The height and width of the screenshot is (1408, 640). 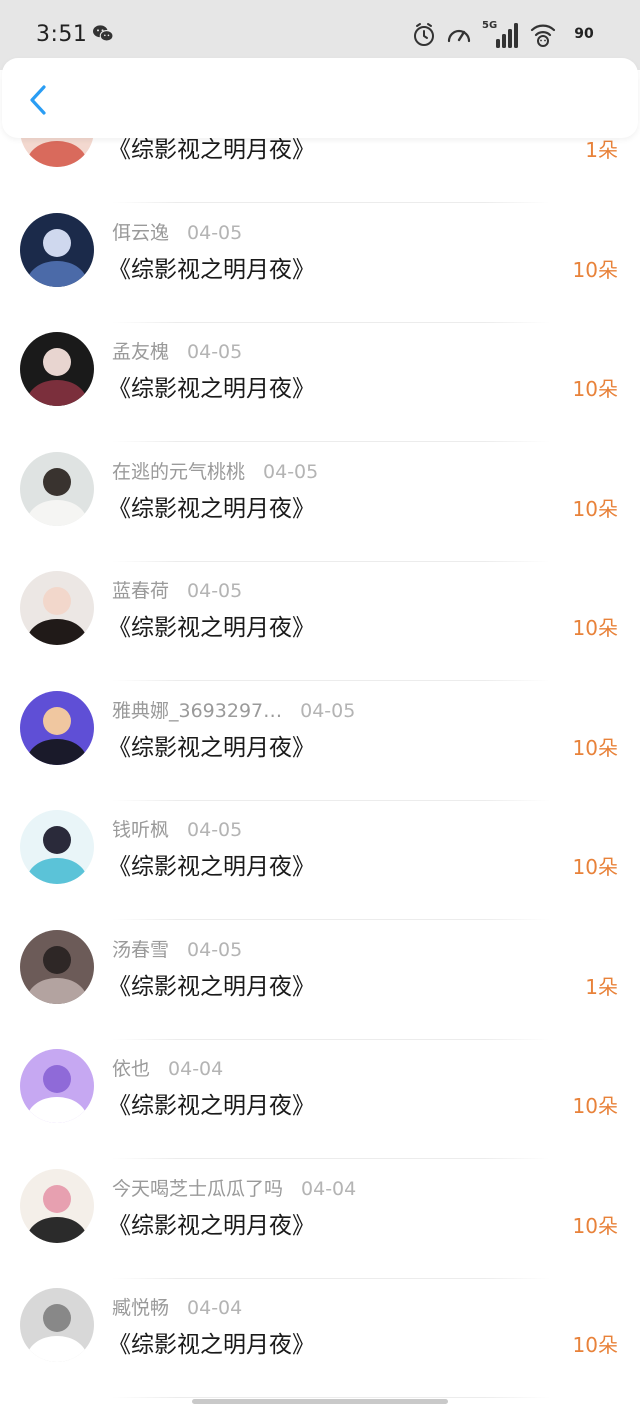 I want to click on status-icons: 5G 90, so click(x=507, y=34).